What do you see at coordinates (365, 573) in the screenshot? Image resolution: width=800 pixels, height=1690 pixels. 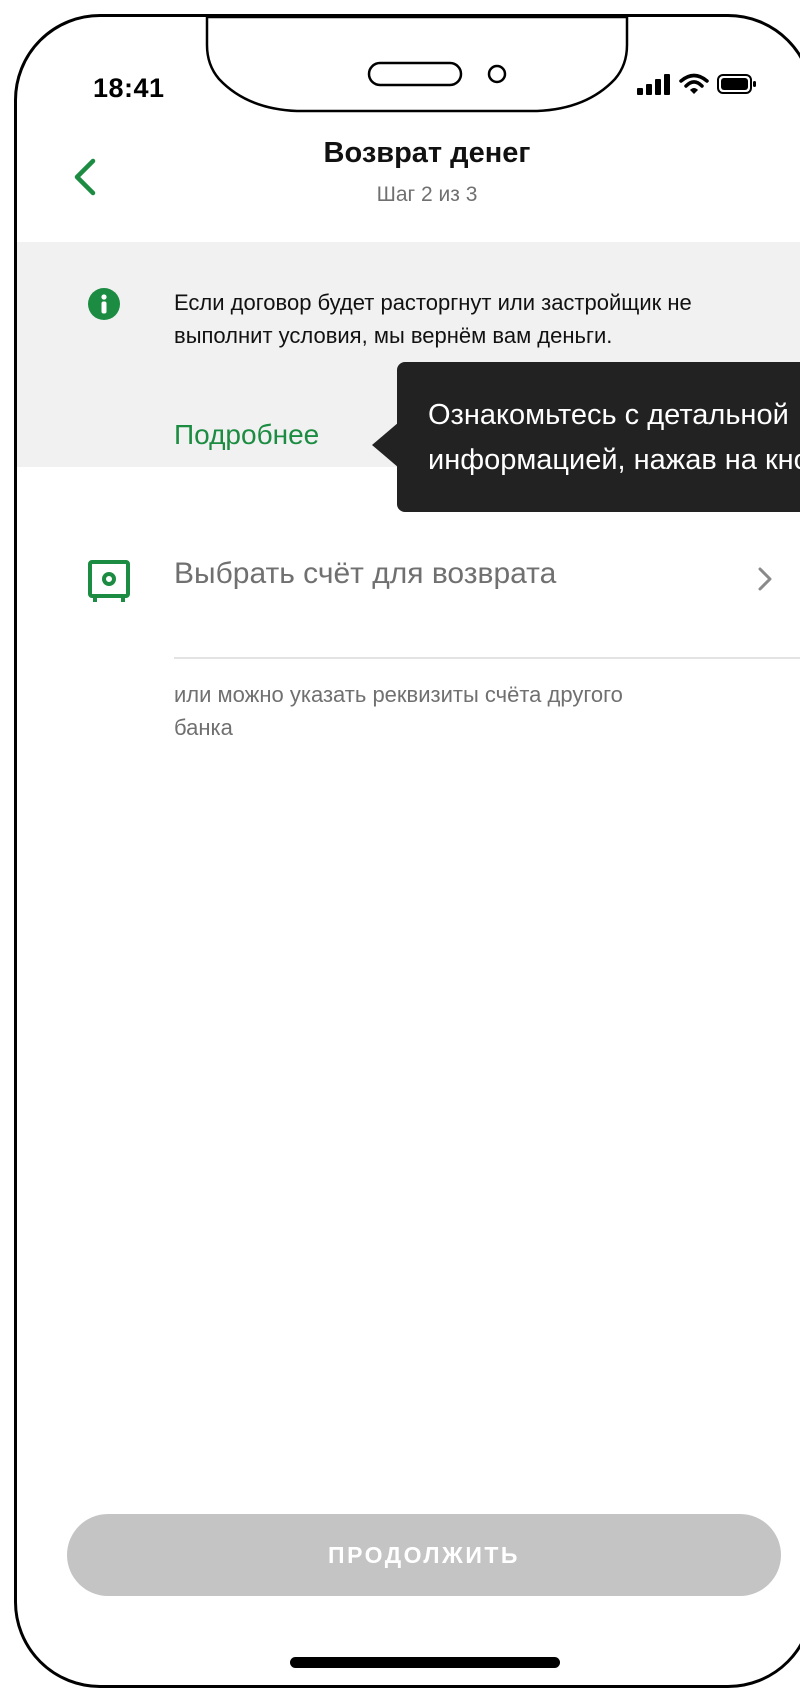 I see `select-account-label: Выбрать счёт для возврата` at bounding box center [365, 573].